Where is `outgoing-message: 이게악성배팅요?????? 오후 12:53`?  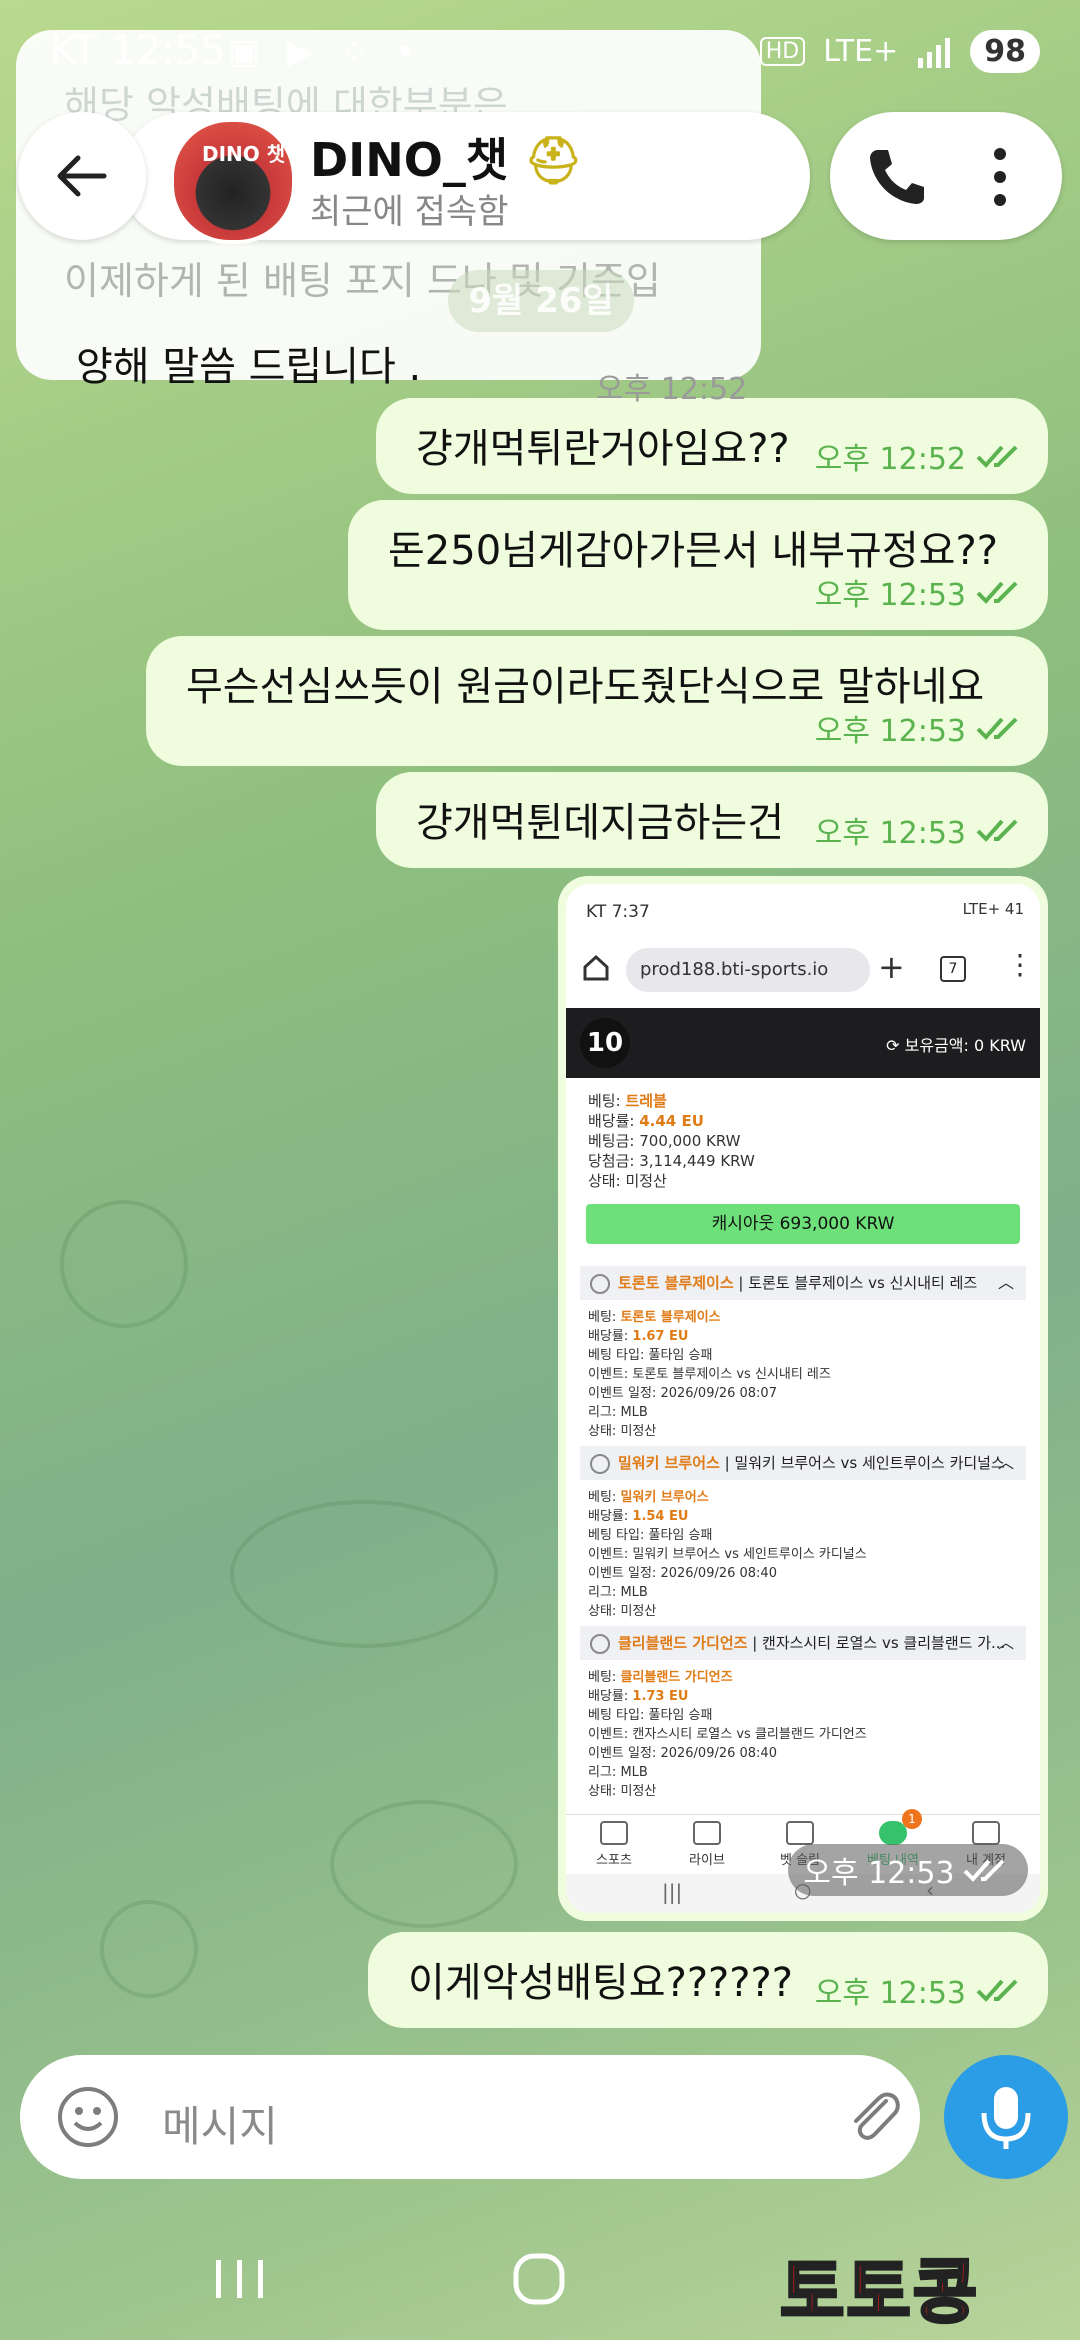
outgoing-message: 이게악성배팅요?????? 오후 12:53 is located at coordinates (708, 1980).